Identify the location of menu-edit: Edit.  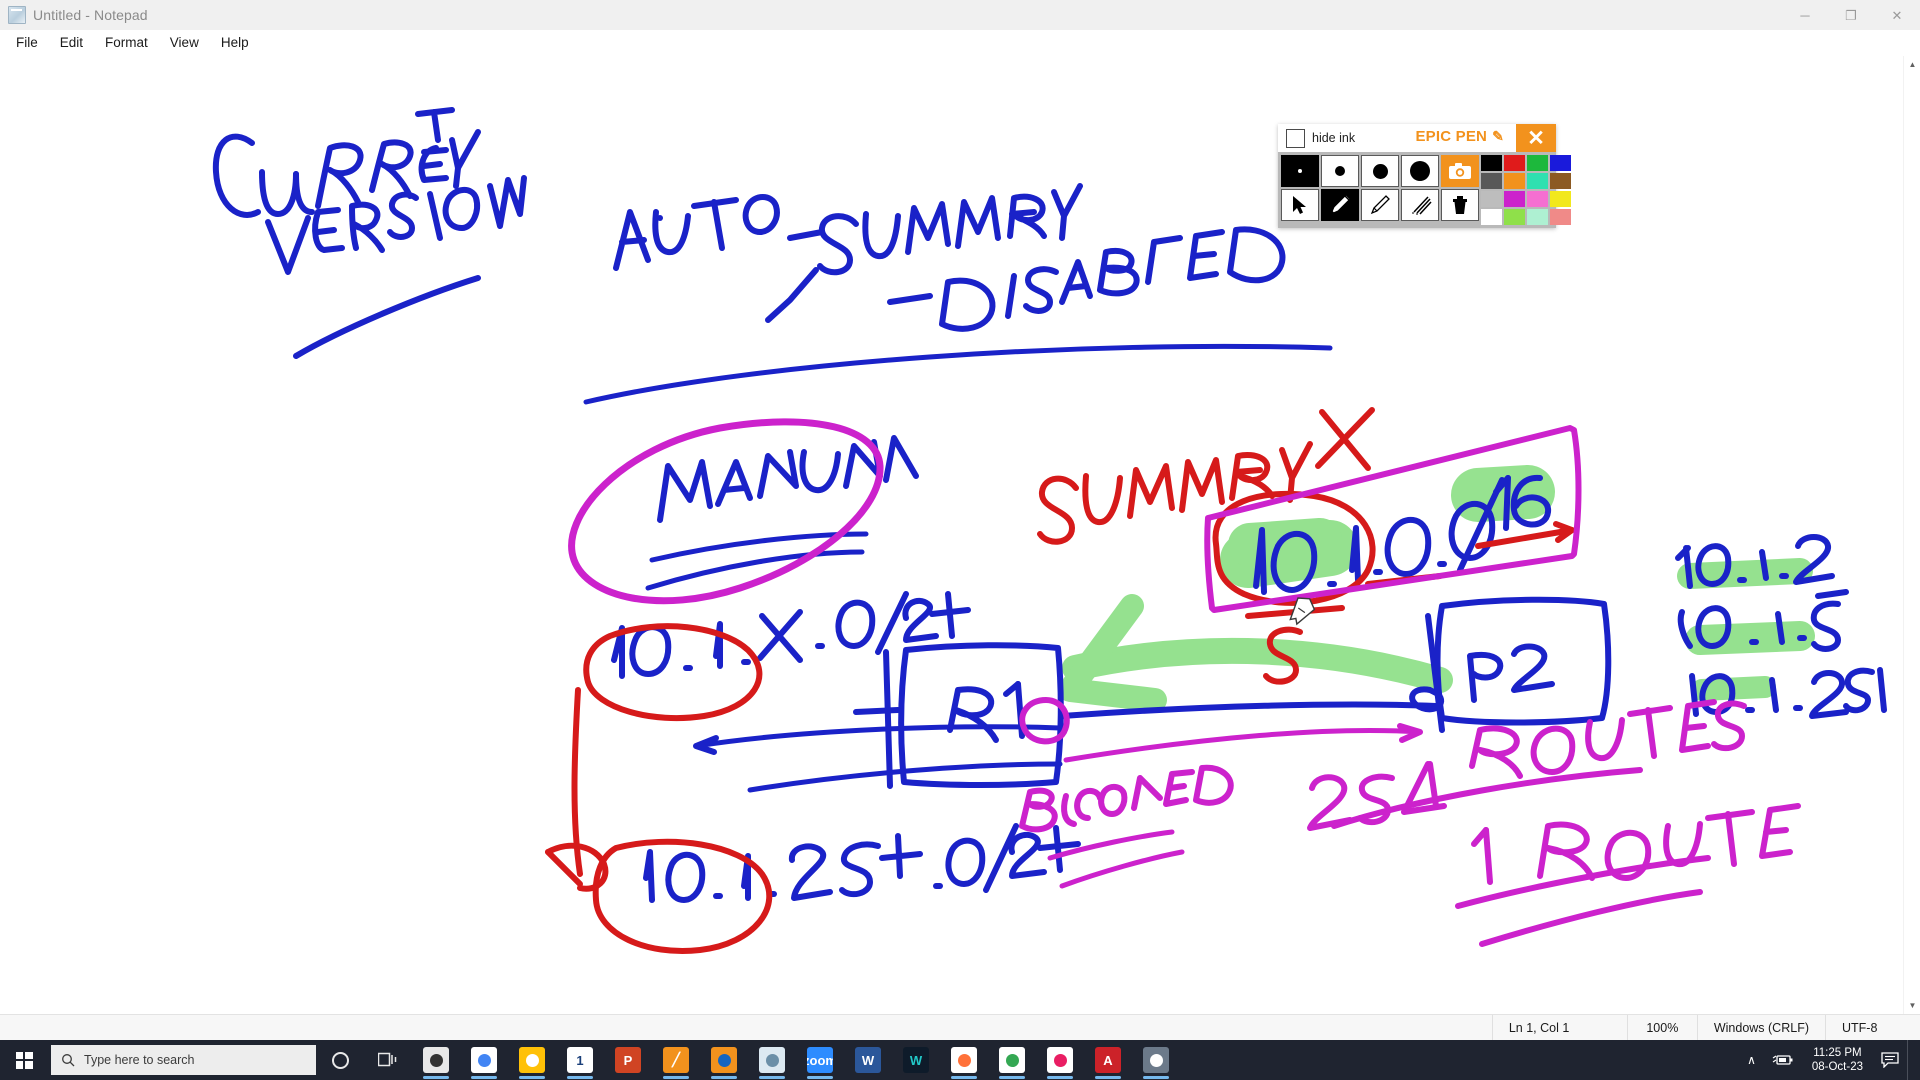
(71, 42).